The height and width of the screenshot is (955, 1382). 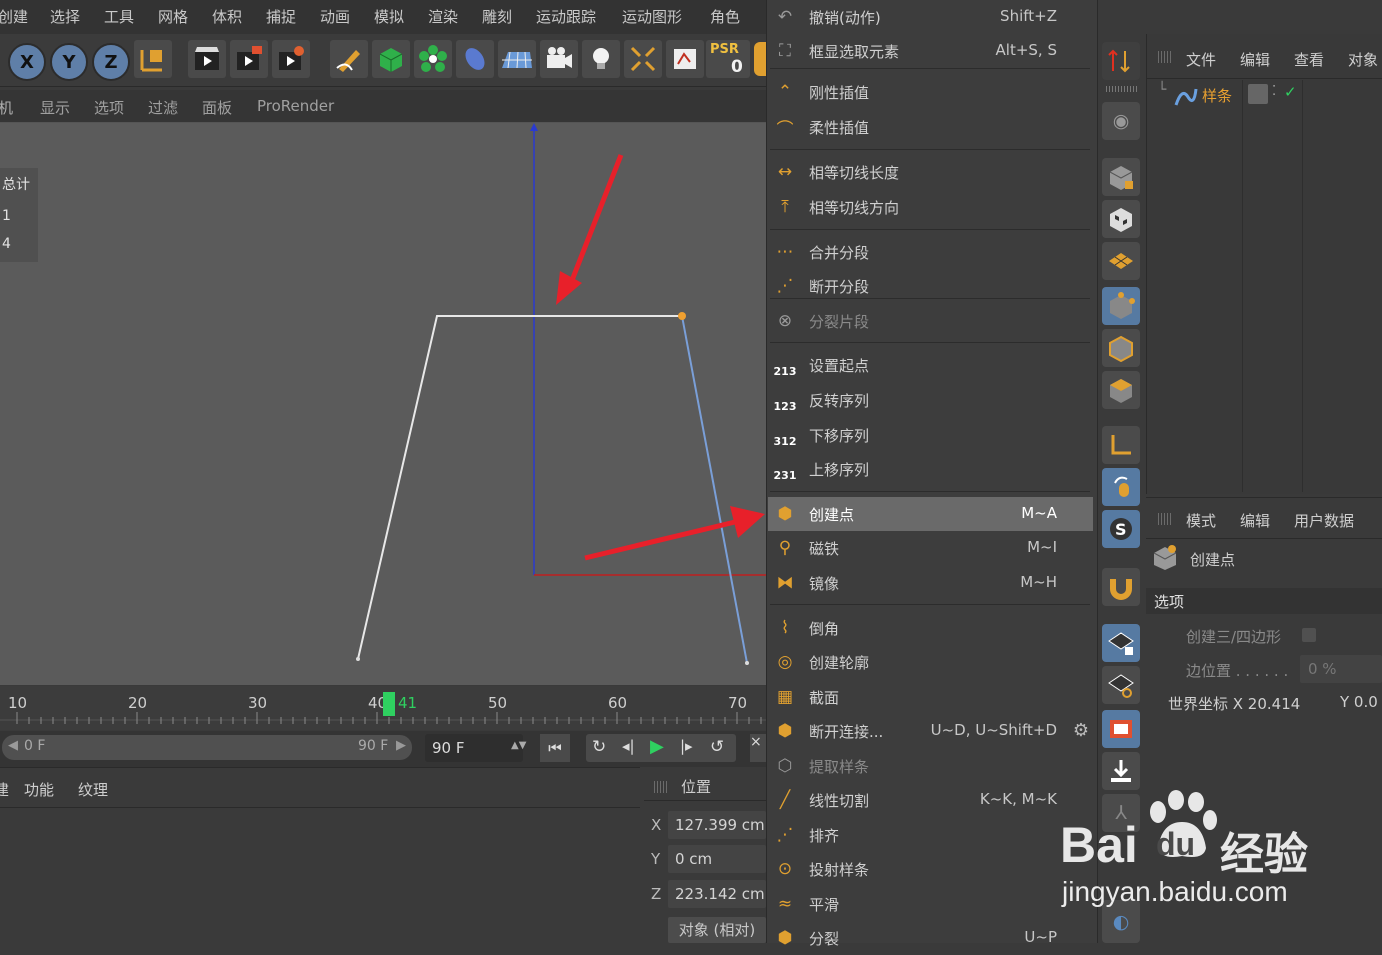 What do you see at coordinates (657, 746) in the screenshot?
I see `play-icon: ▶` at bounding box center [657, 746].